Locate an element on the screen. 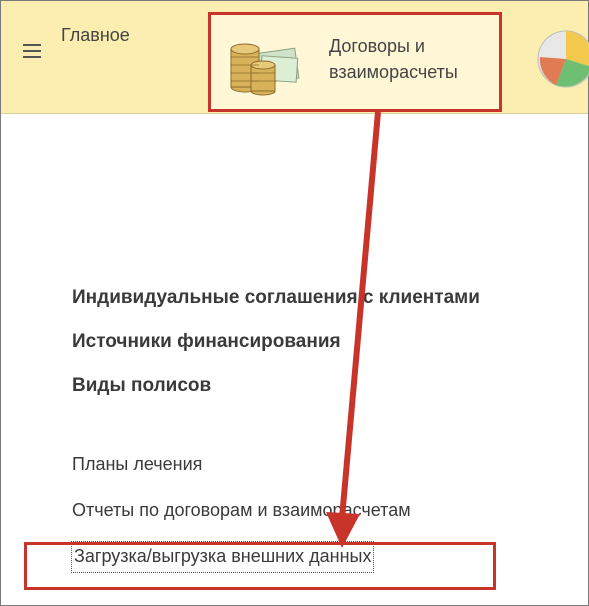 The image size is (589, 606). link-treatment-plans: Планы лечения is located at coordinates (327, 473).